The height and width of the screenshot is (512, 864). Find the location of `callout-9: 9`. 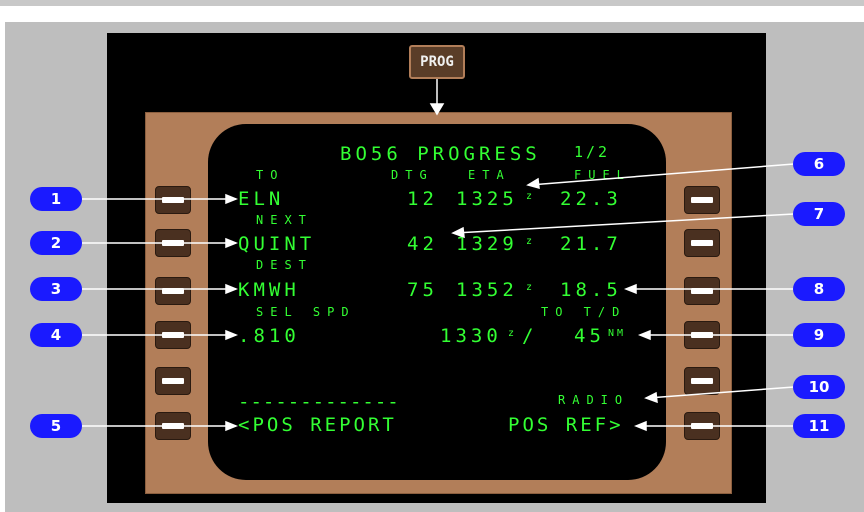

callout-9: 9 is located at coordinates (819, 335).